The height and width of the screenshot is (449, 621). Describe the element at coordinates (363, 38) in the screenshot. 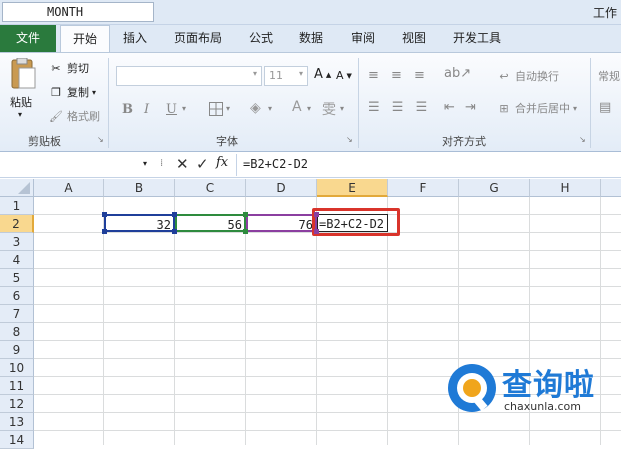

I see `tab-review: 审阅` at that location.